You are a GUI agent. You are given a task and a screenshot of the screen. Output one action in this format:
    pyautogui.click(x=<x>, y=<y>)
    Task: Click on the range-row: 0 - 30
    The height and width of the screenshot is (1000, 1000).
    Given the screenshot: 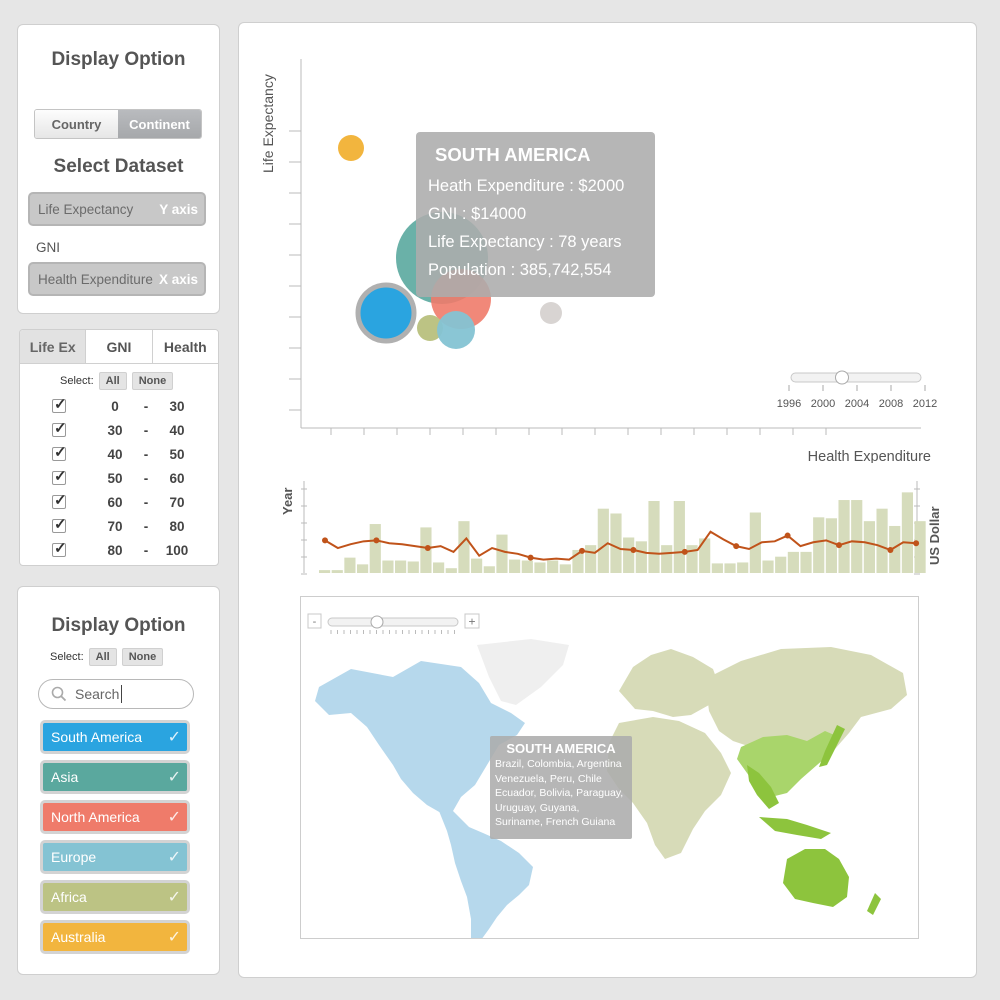 What is the action you would take?
    pyautogui.click(x=121, y=405)
    